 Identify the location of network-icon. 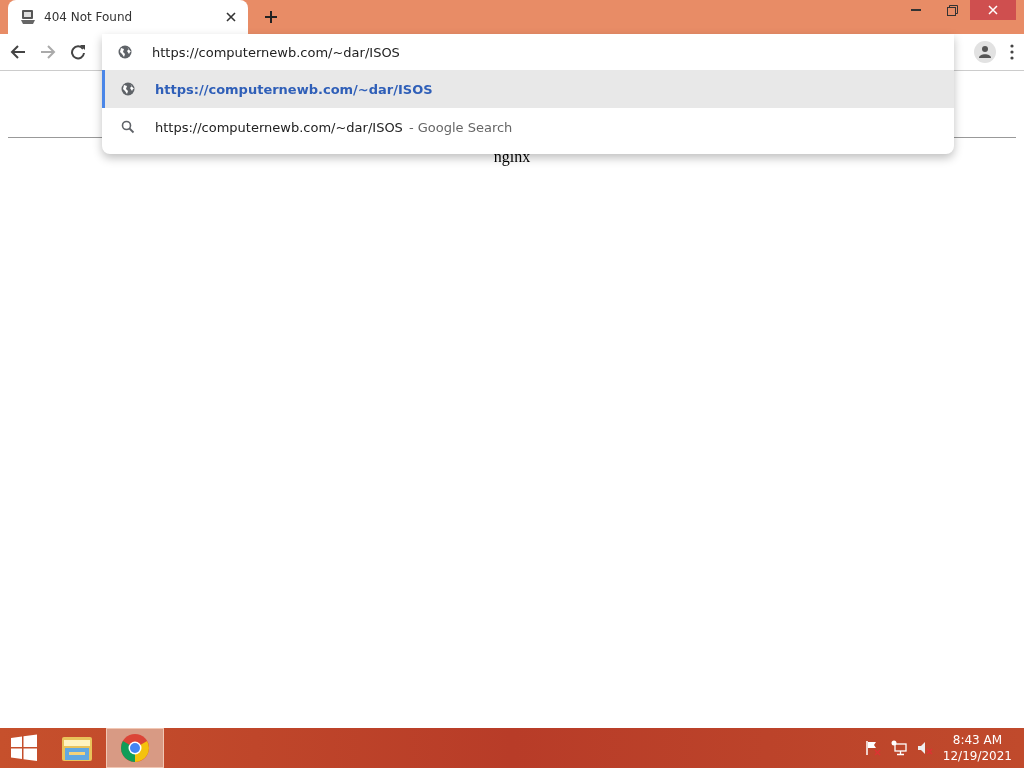
(898, 748).